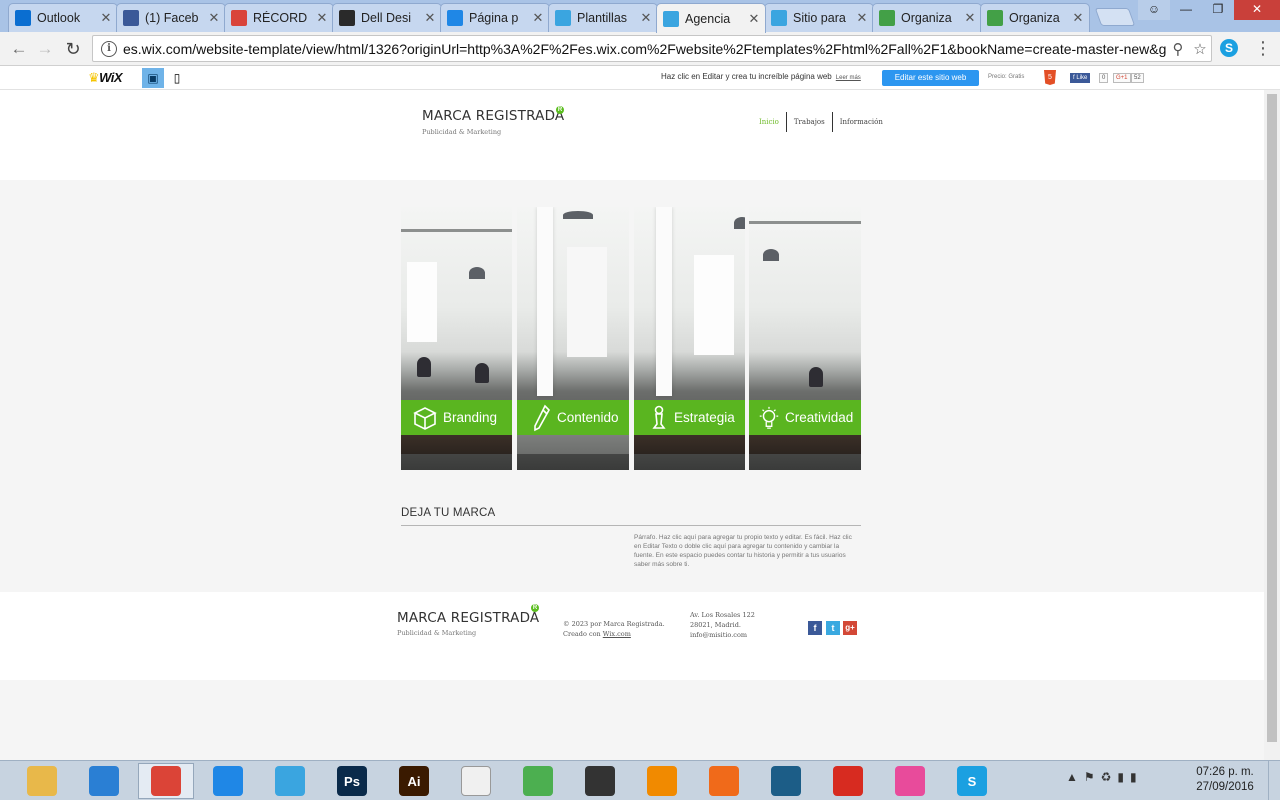 This screenshot has width=1280, height=800. What do you see at coordinates (819, 17) in the screenshot?
I see `browser-tab: Sitio para ✕` at bounding box center [819, 17].